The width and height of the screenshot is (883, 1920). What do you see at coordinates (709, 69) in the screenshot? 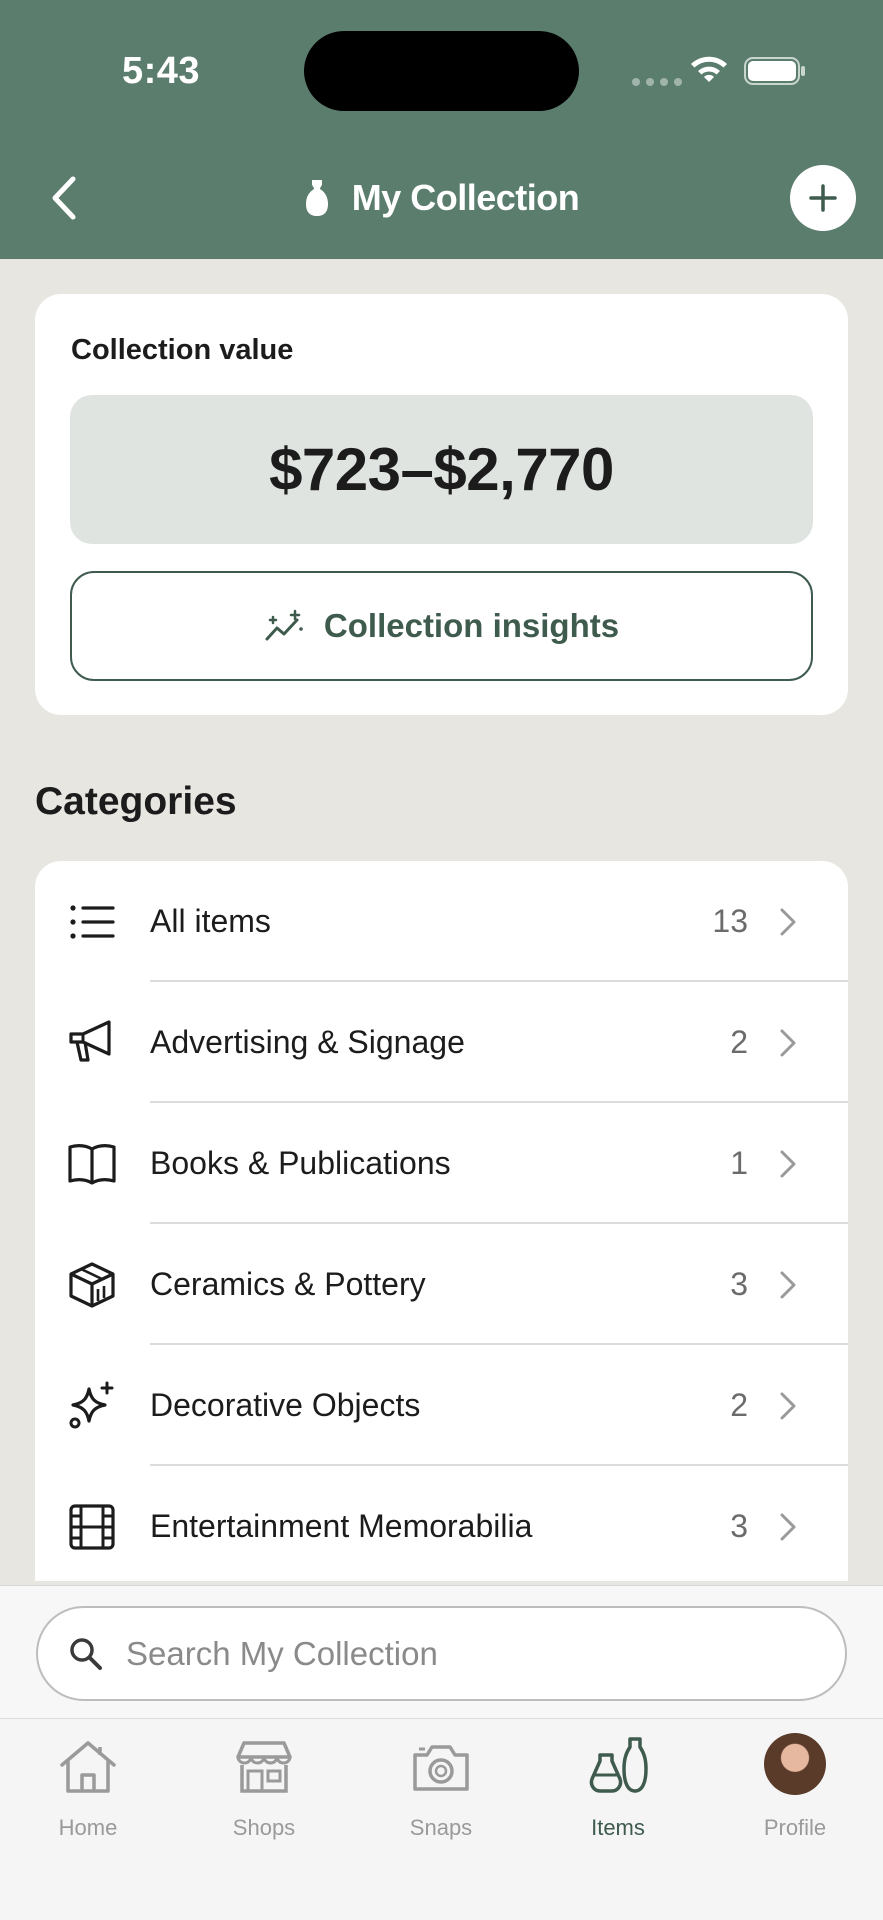
I see `wifi-icon` at bounding box center [709, 69].